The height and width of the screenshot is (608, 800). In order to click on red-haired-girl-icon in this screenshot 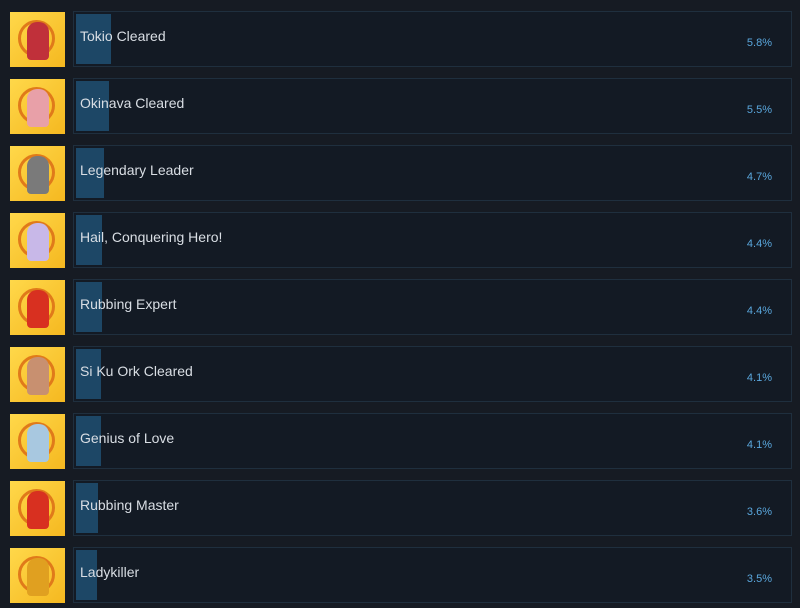, I will do `click(37, 39)`.